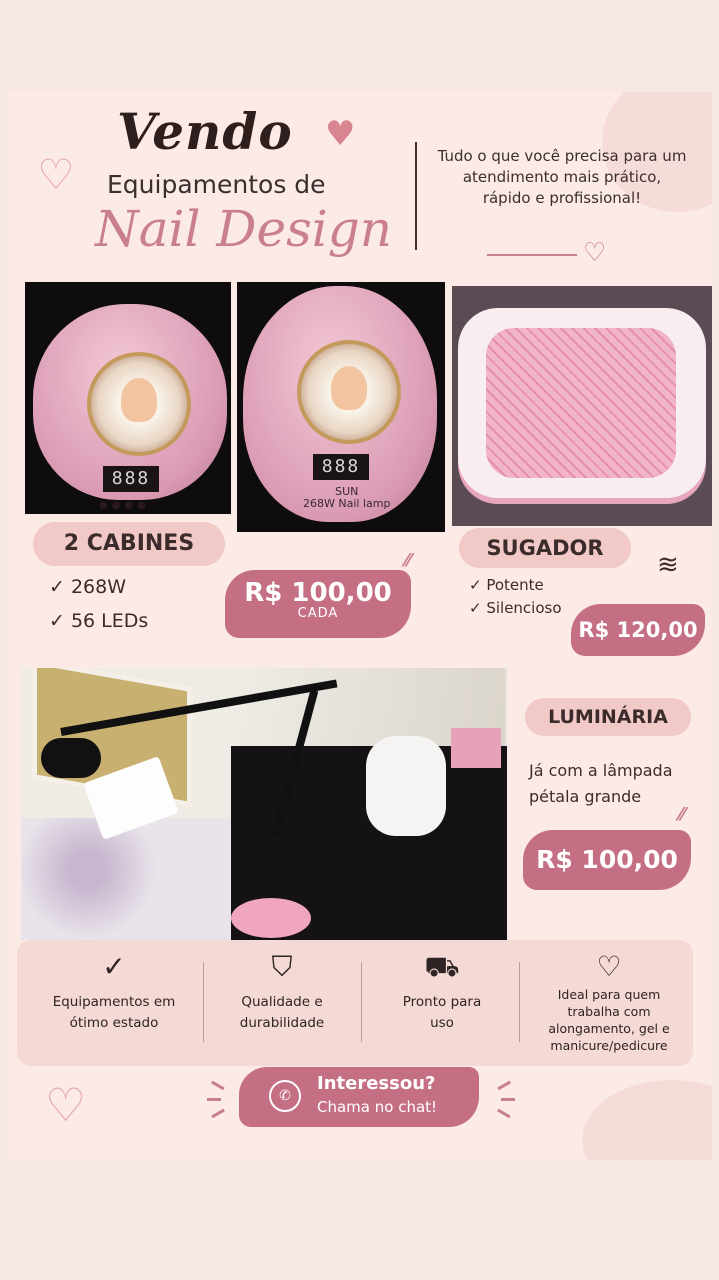 This screenshot has width=719, height=1280. I want to click on luminaria-title: LUMINÁRIA, so click(608, 717).